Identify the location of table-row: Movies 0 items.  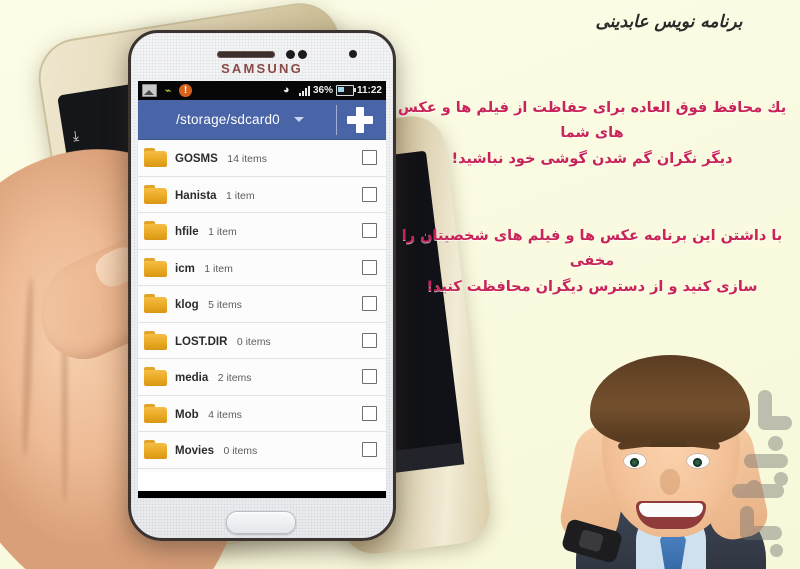
(262, 450).